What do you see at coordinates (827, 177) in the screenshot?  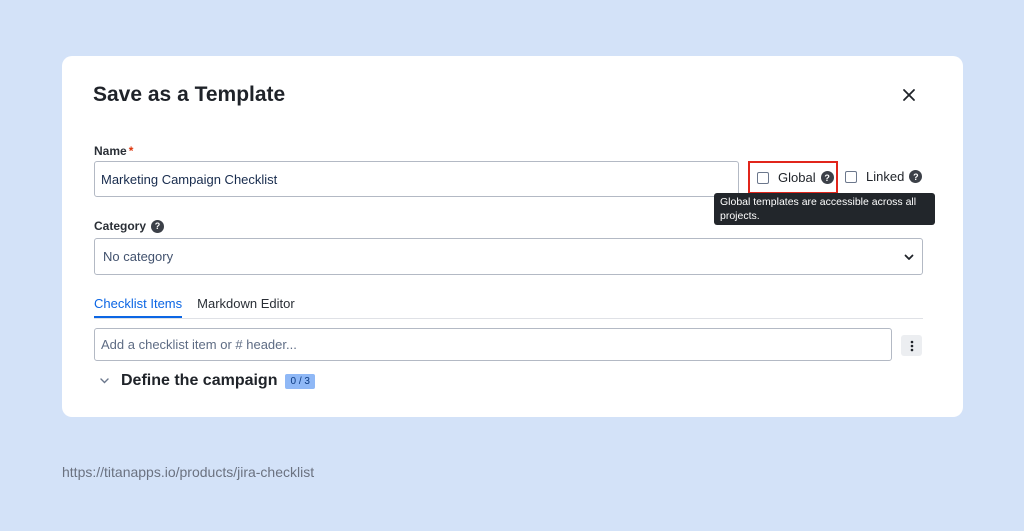 I see `global-help-icon: ?` at bounding box center [827, 177].